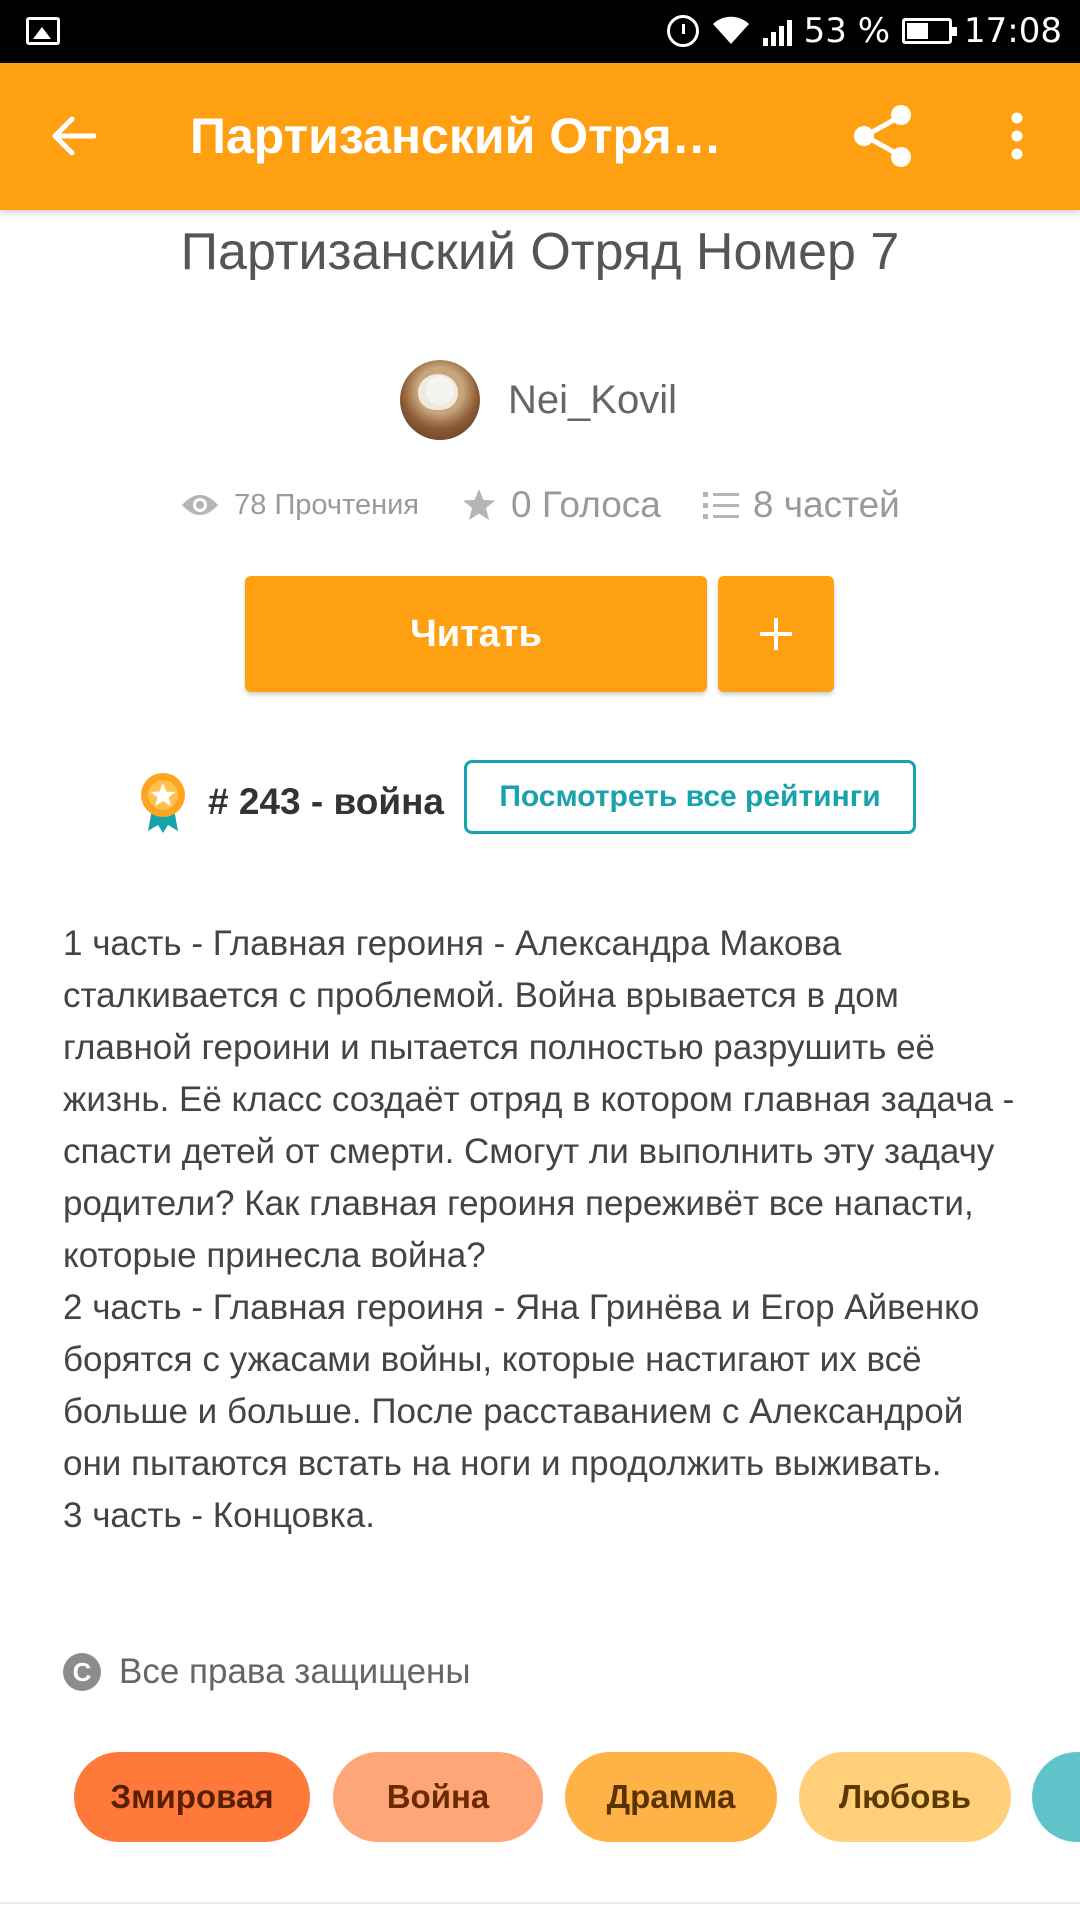  What do you see at coordinates (476, 634) in the screenshot?
I see `read-button: Читать` at bounding box center [476, 634].